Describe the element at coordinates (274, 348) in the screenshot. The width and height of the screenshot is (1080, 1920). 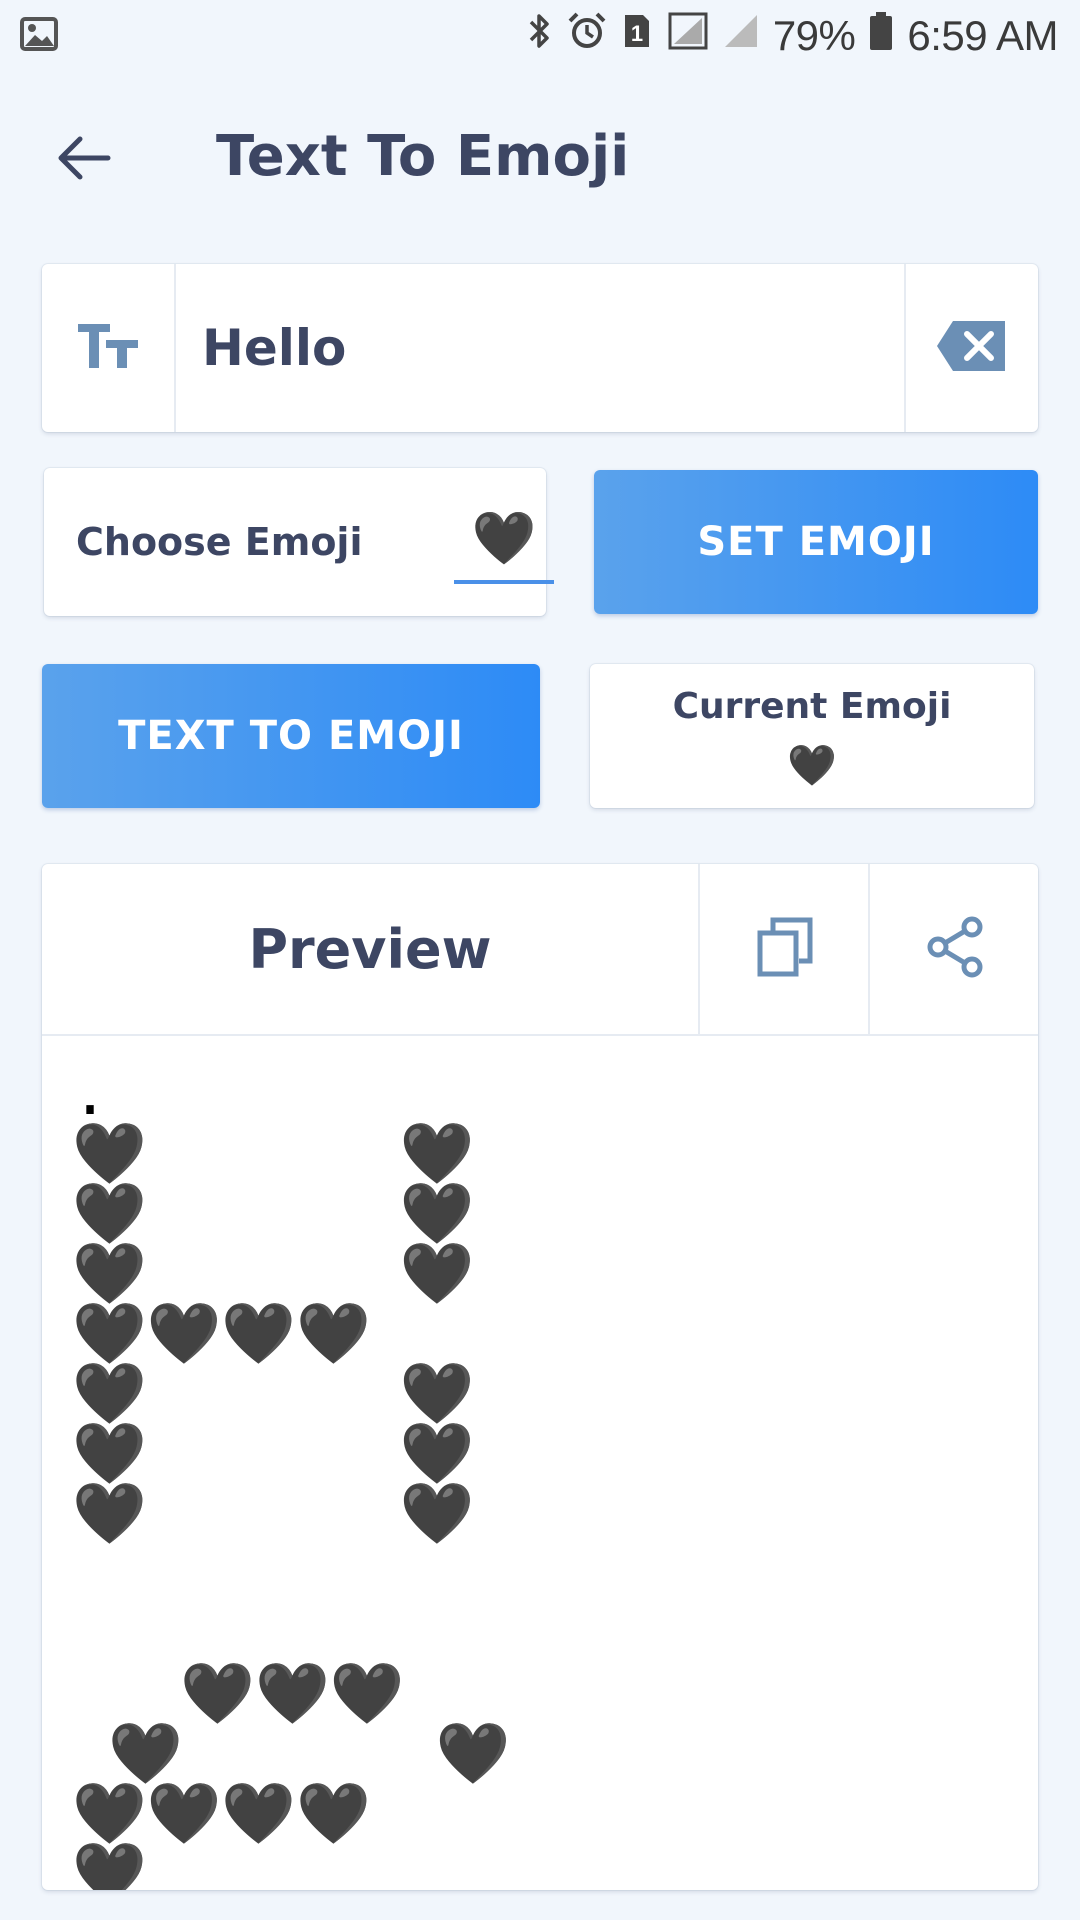
I see `text-input-field: Hello` at that location.